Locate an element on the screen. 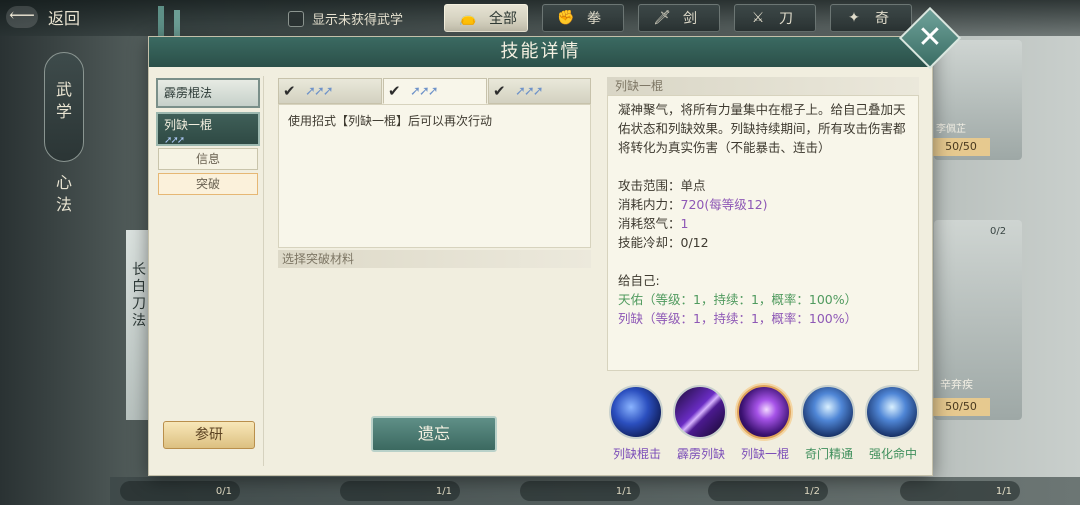  related-skill-2: 霹雳列缺 is located at coordinates (701, 423).